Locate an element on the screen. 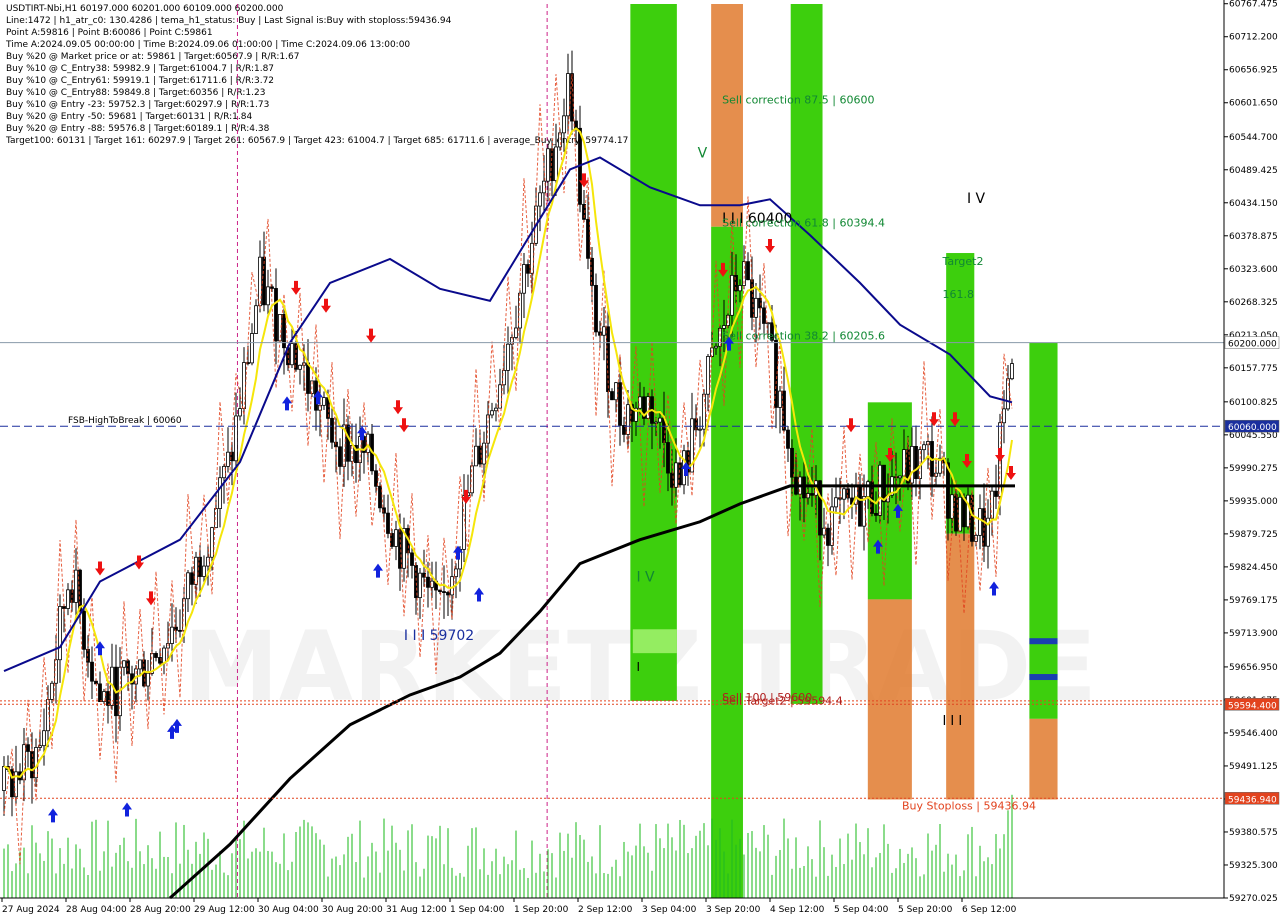  price-tick-label: 60323.600 is located at coordinates (1253, 270).